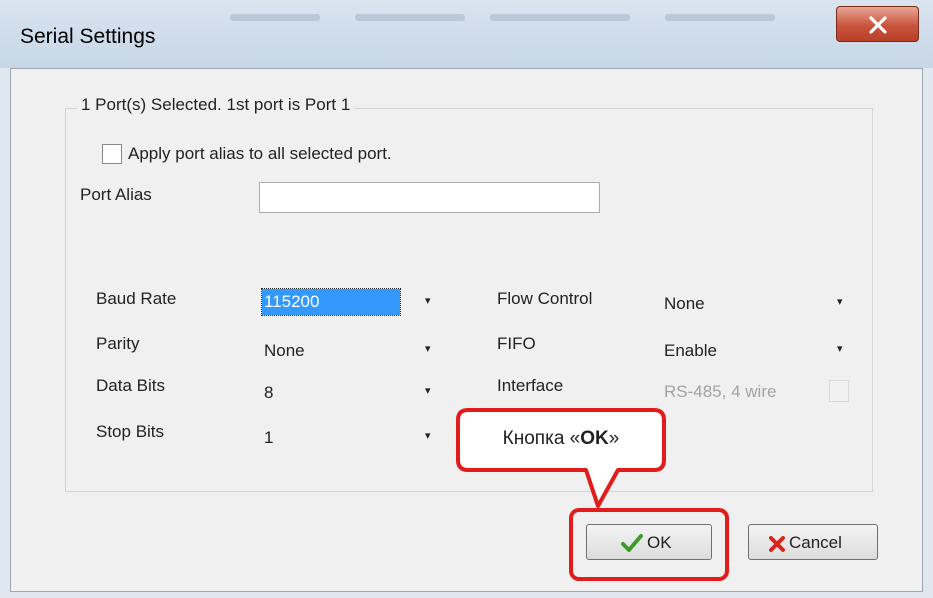 The height and width of the screenshot is (598, 933). What do you see at coordinates (284, 350) in the screenshot?
I see `parity-value: None` at bounding box center [284, 350].